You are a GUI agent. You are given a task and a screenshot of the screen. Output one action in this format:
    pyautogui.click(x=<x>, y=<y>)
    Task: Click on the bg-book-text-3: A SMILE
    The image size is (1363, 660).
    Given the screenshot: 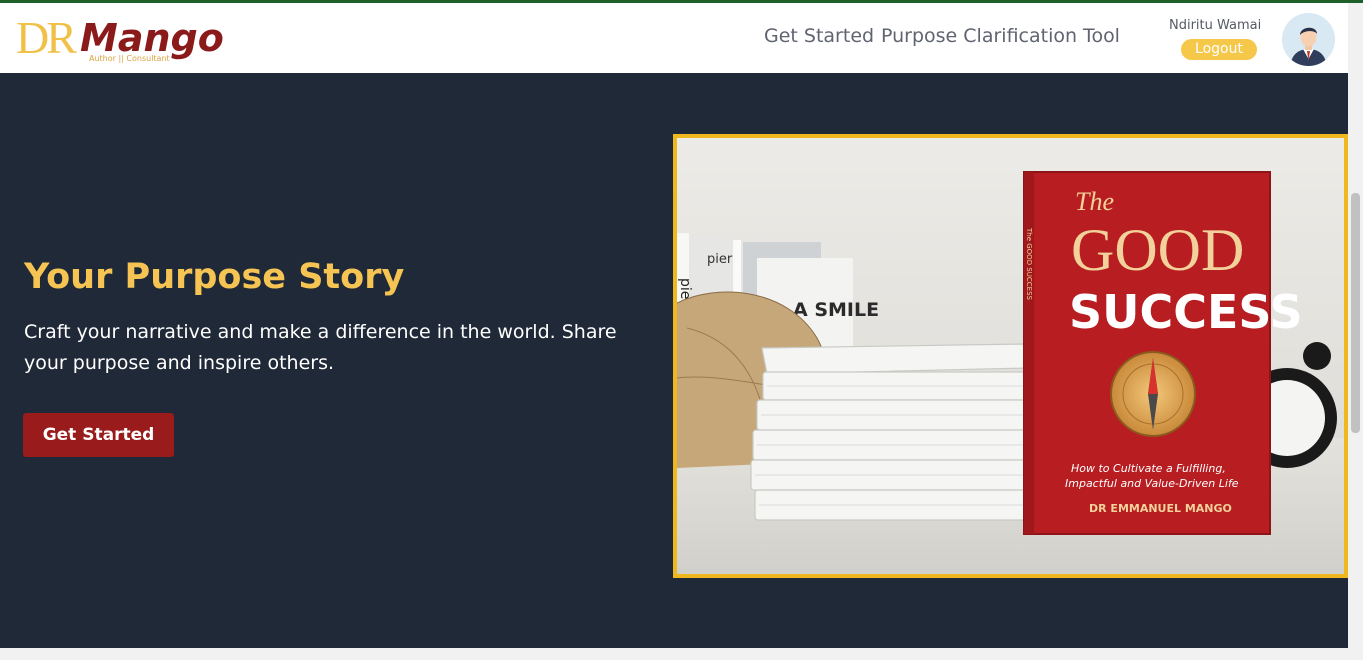 What is the action you would take?
    pyautogui.click(x=836, y=310)
    